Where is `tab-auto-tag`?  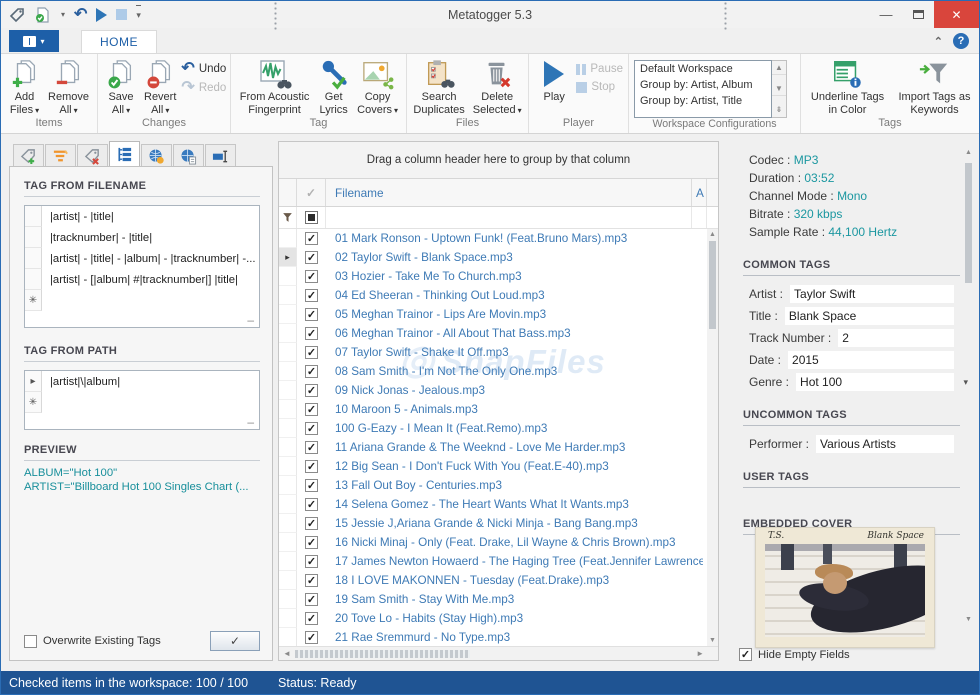
tab-auto-tag is located at coordinates (60, 155).